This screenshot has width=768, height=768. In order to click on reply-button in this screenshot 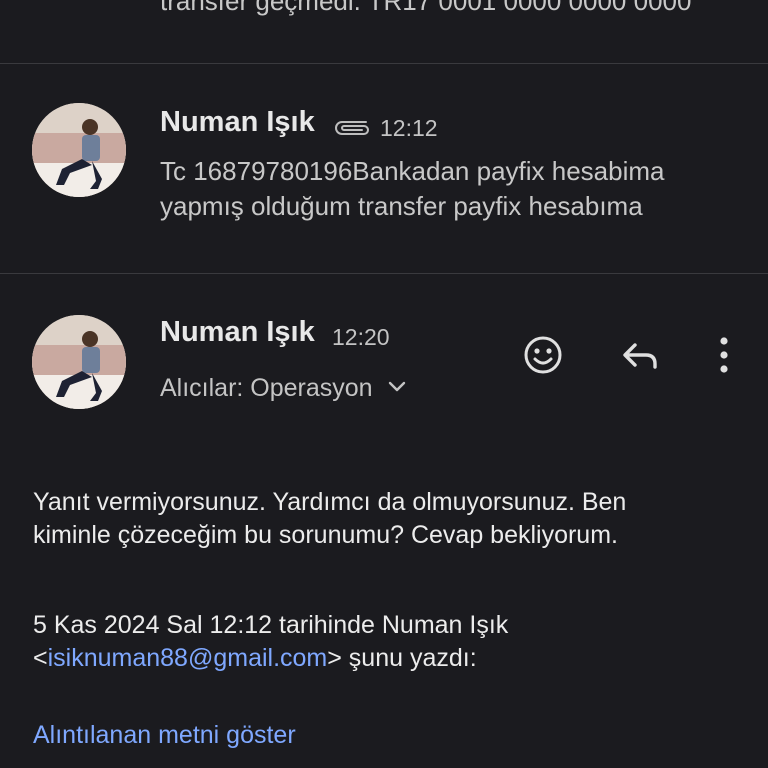, I will do `click(640, 355)`.